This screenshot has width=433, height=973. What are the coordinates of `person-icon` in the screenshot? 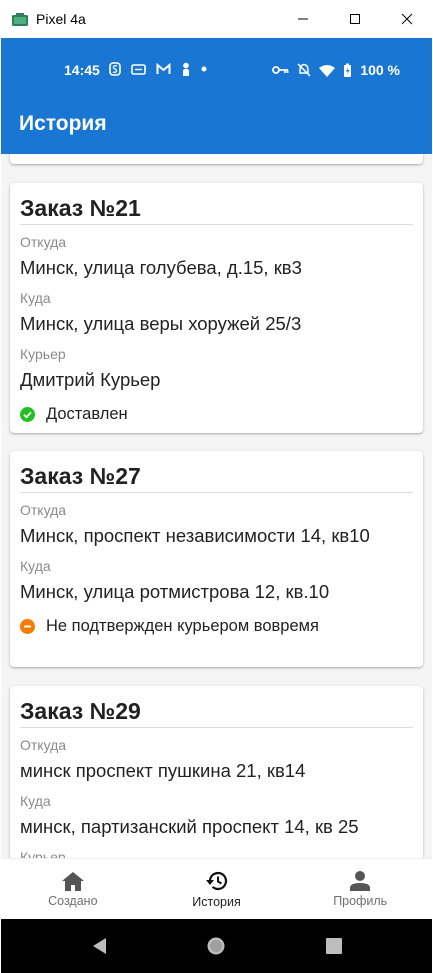 It's located at (360, 881).